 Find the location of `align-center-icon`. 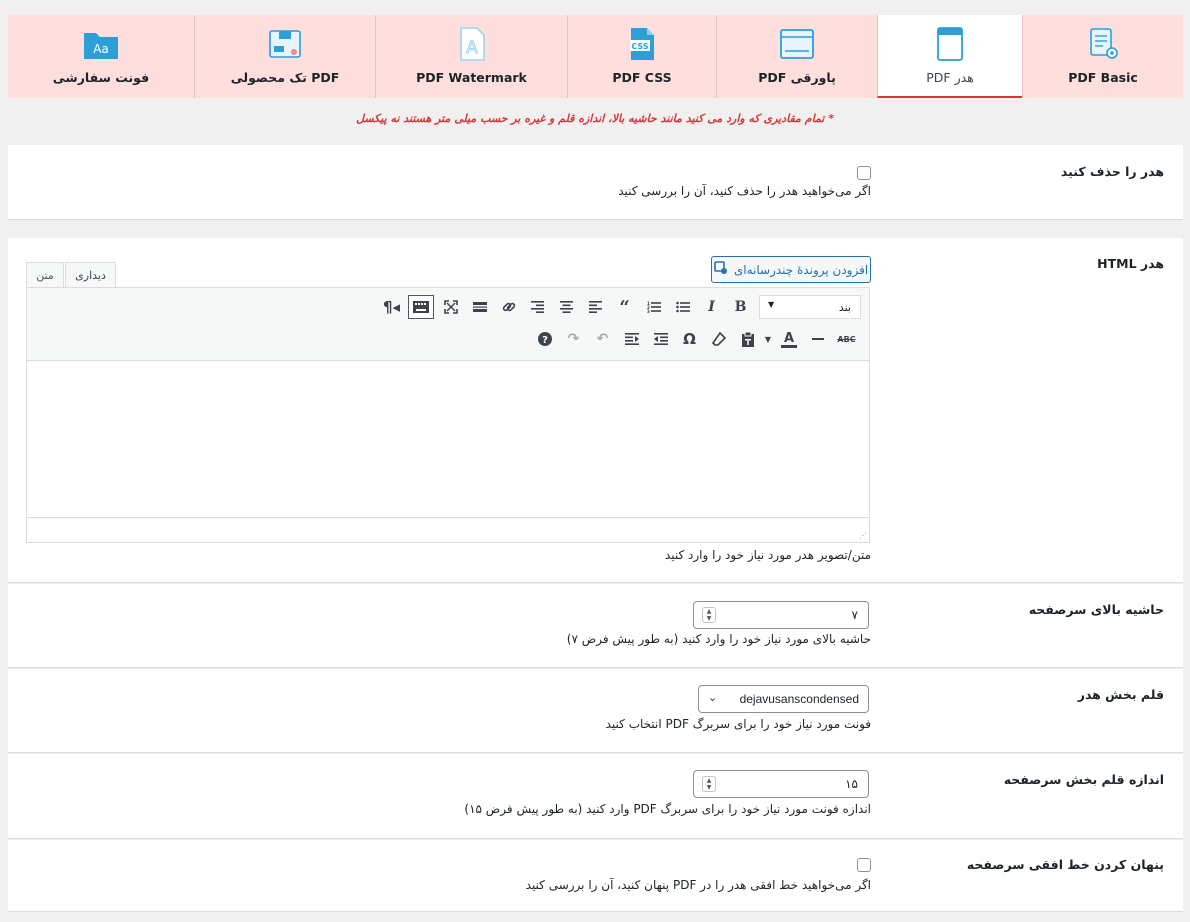

align-center-icon is located at coordinates (566, 307).